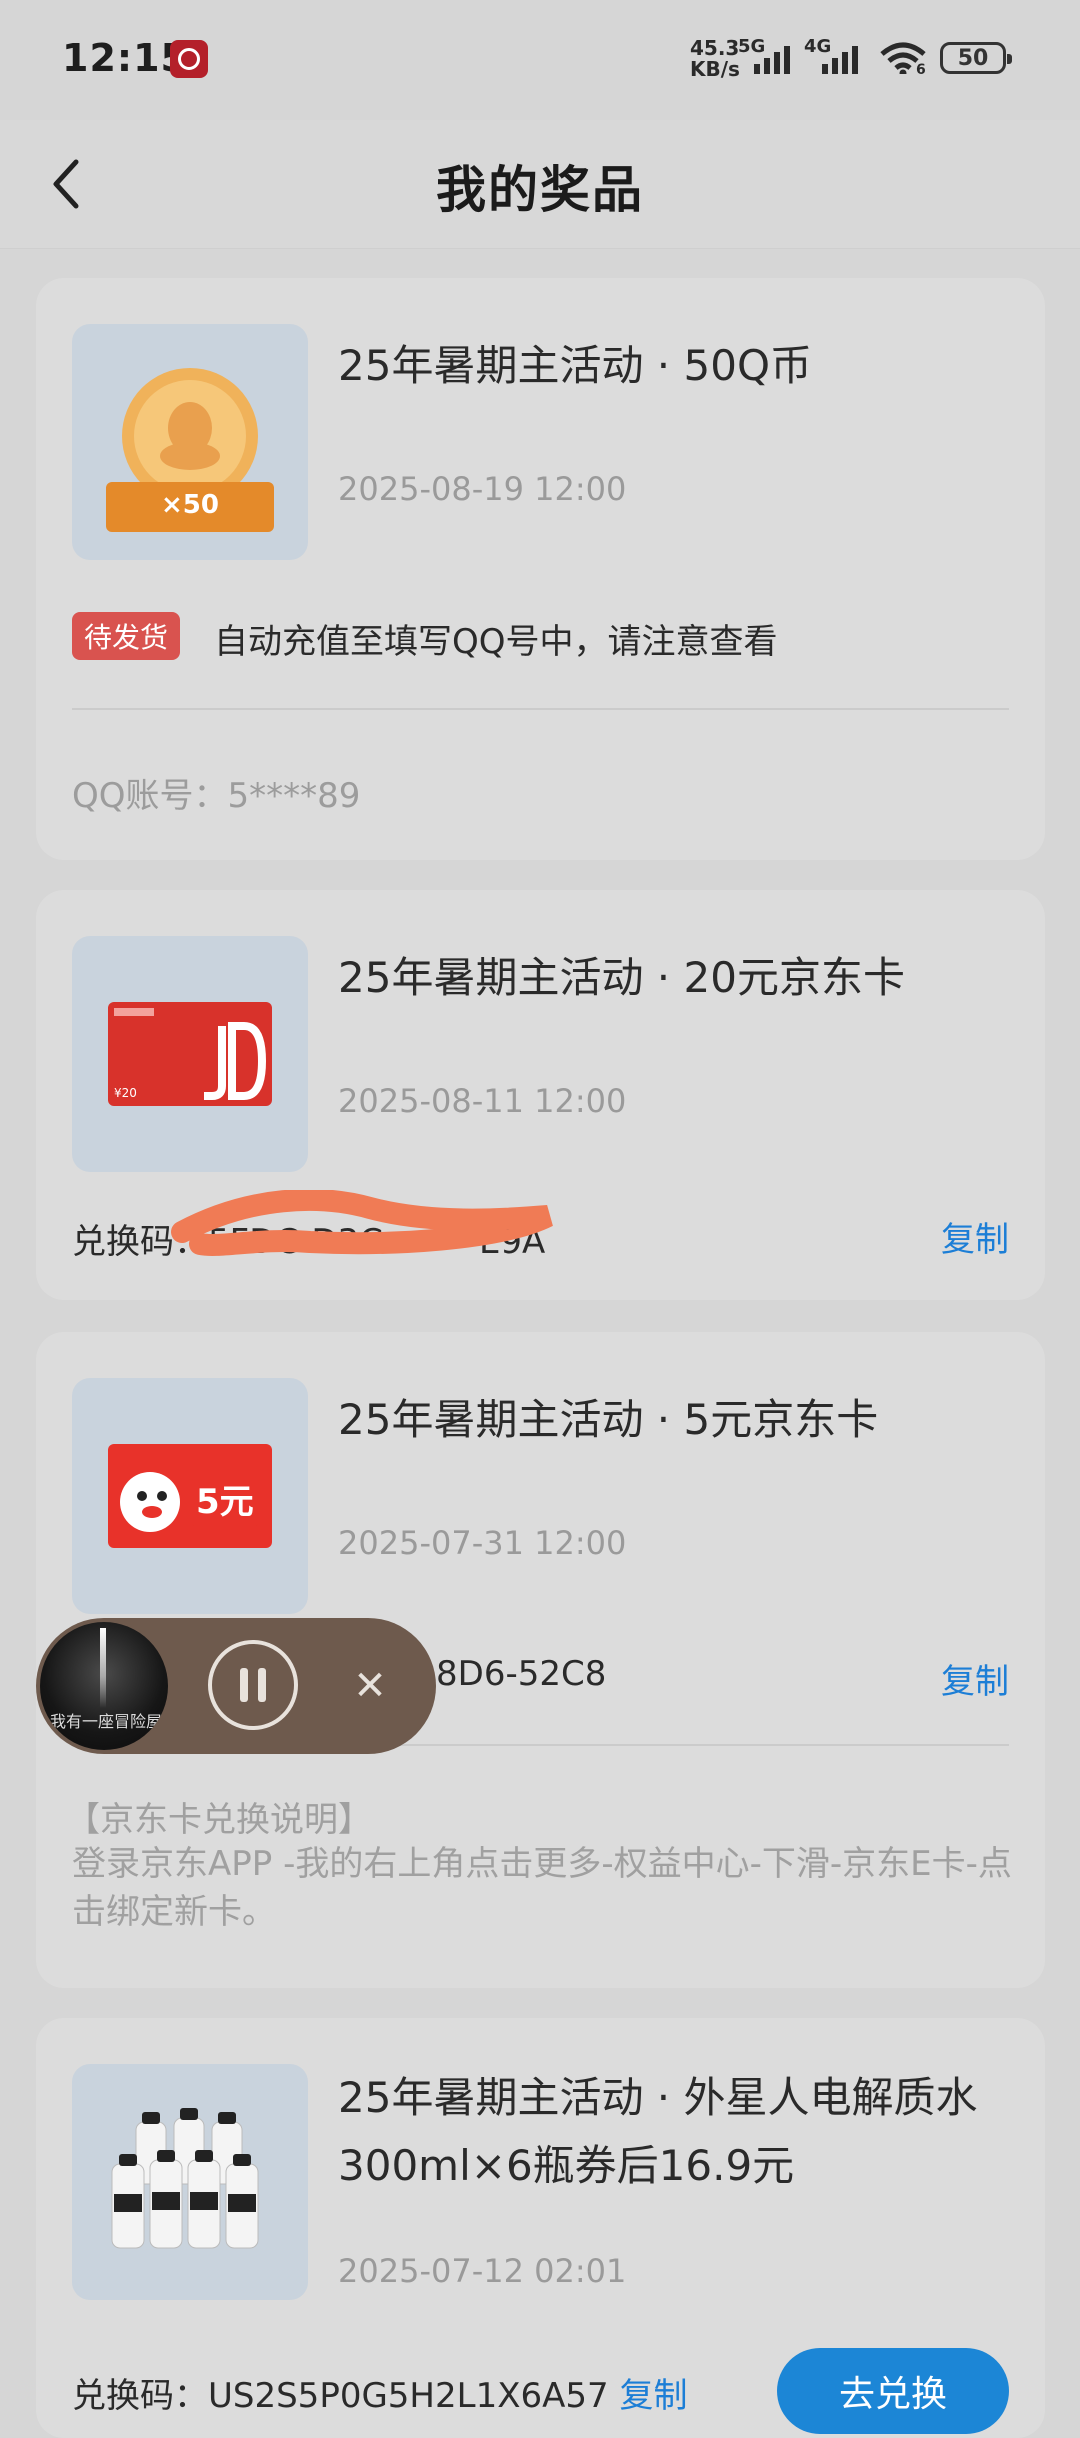 The height and width of the screenshot is (2438, 1080). I want to click on jd5-card-face-value: 5元, so click(225, 1502).